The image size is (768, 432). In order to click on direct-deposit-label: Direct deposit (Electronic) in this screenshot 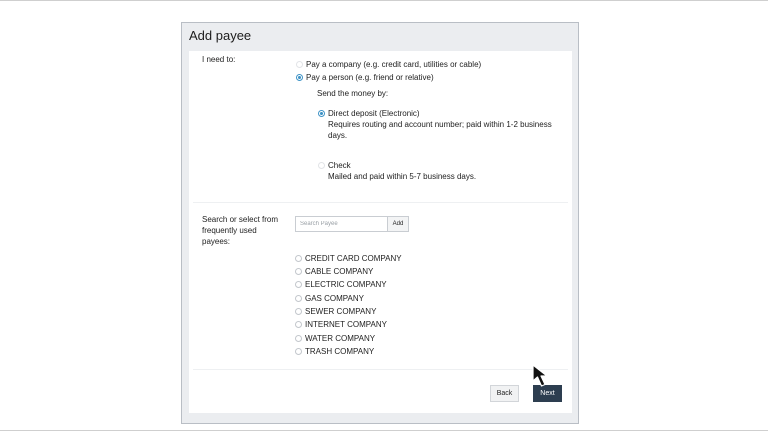, I will do `click(374, 113)`.